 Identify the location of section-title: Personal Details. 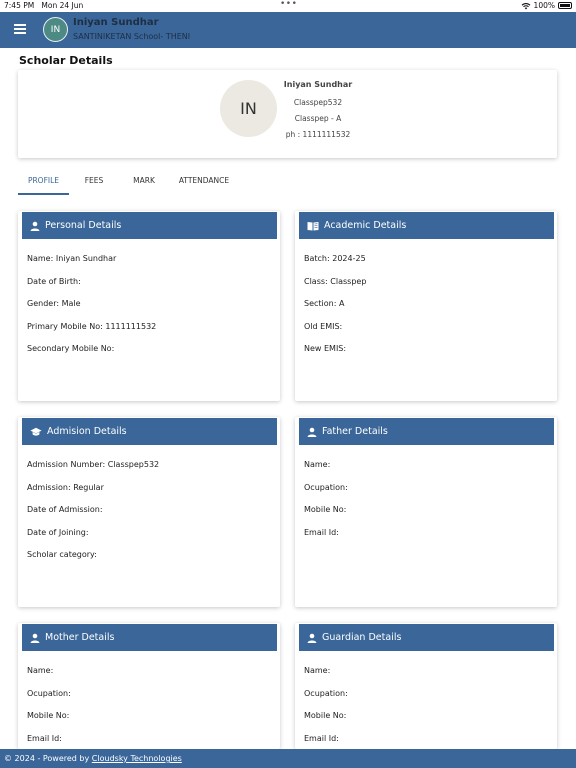
(83, 225).